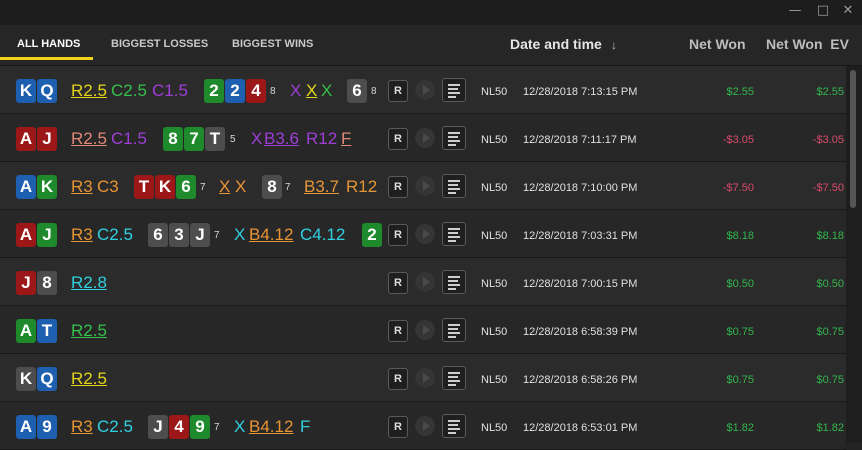 This screenshot has width=862, height=450. I want to click on hole-card: 8, so click(47, 283).